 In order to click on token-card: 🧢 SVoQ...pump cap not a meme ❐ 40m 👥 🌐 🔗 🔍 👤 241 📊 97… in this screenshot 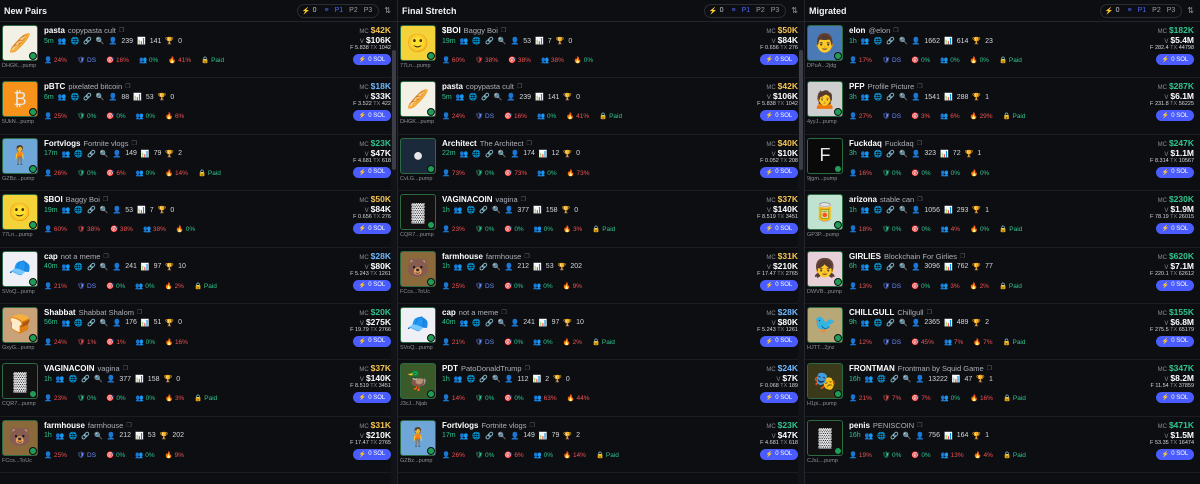, I will do `click(198, 276)`.